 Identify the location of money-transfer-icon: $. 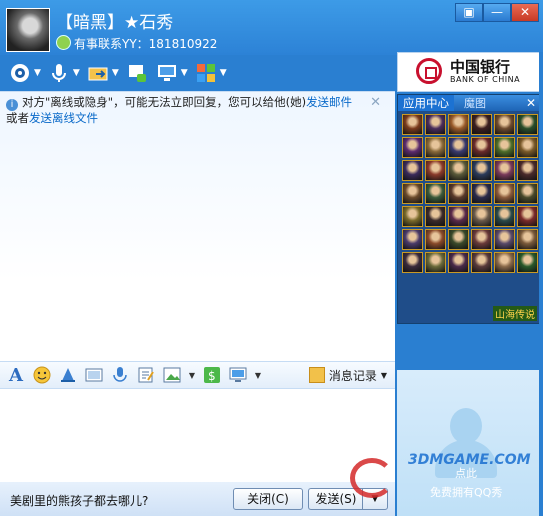
(212, 375).